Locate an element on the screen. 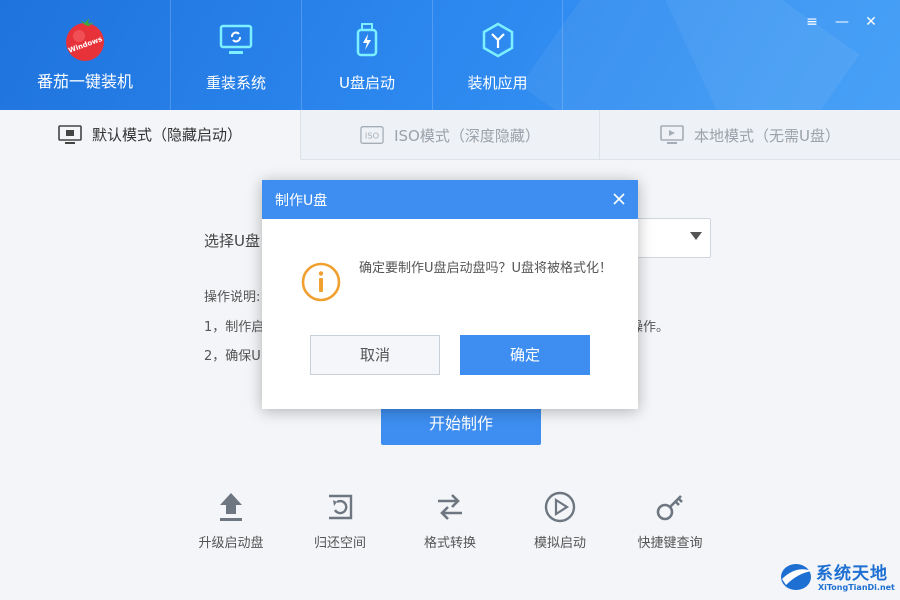 Image resolution: width=900 pixels, height=600 pixels. restore-space-icon is located at coordinates (341, 507).